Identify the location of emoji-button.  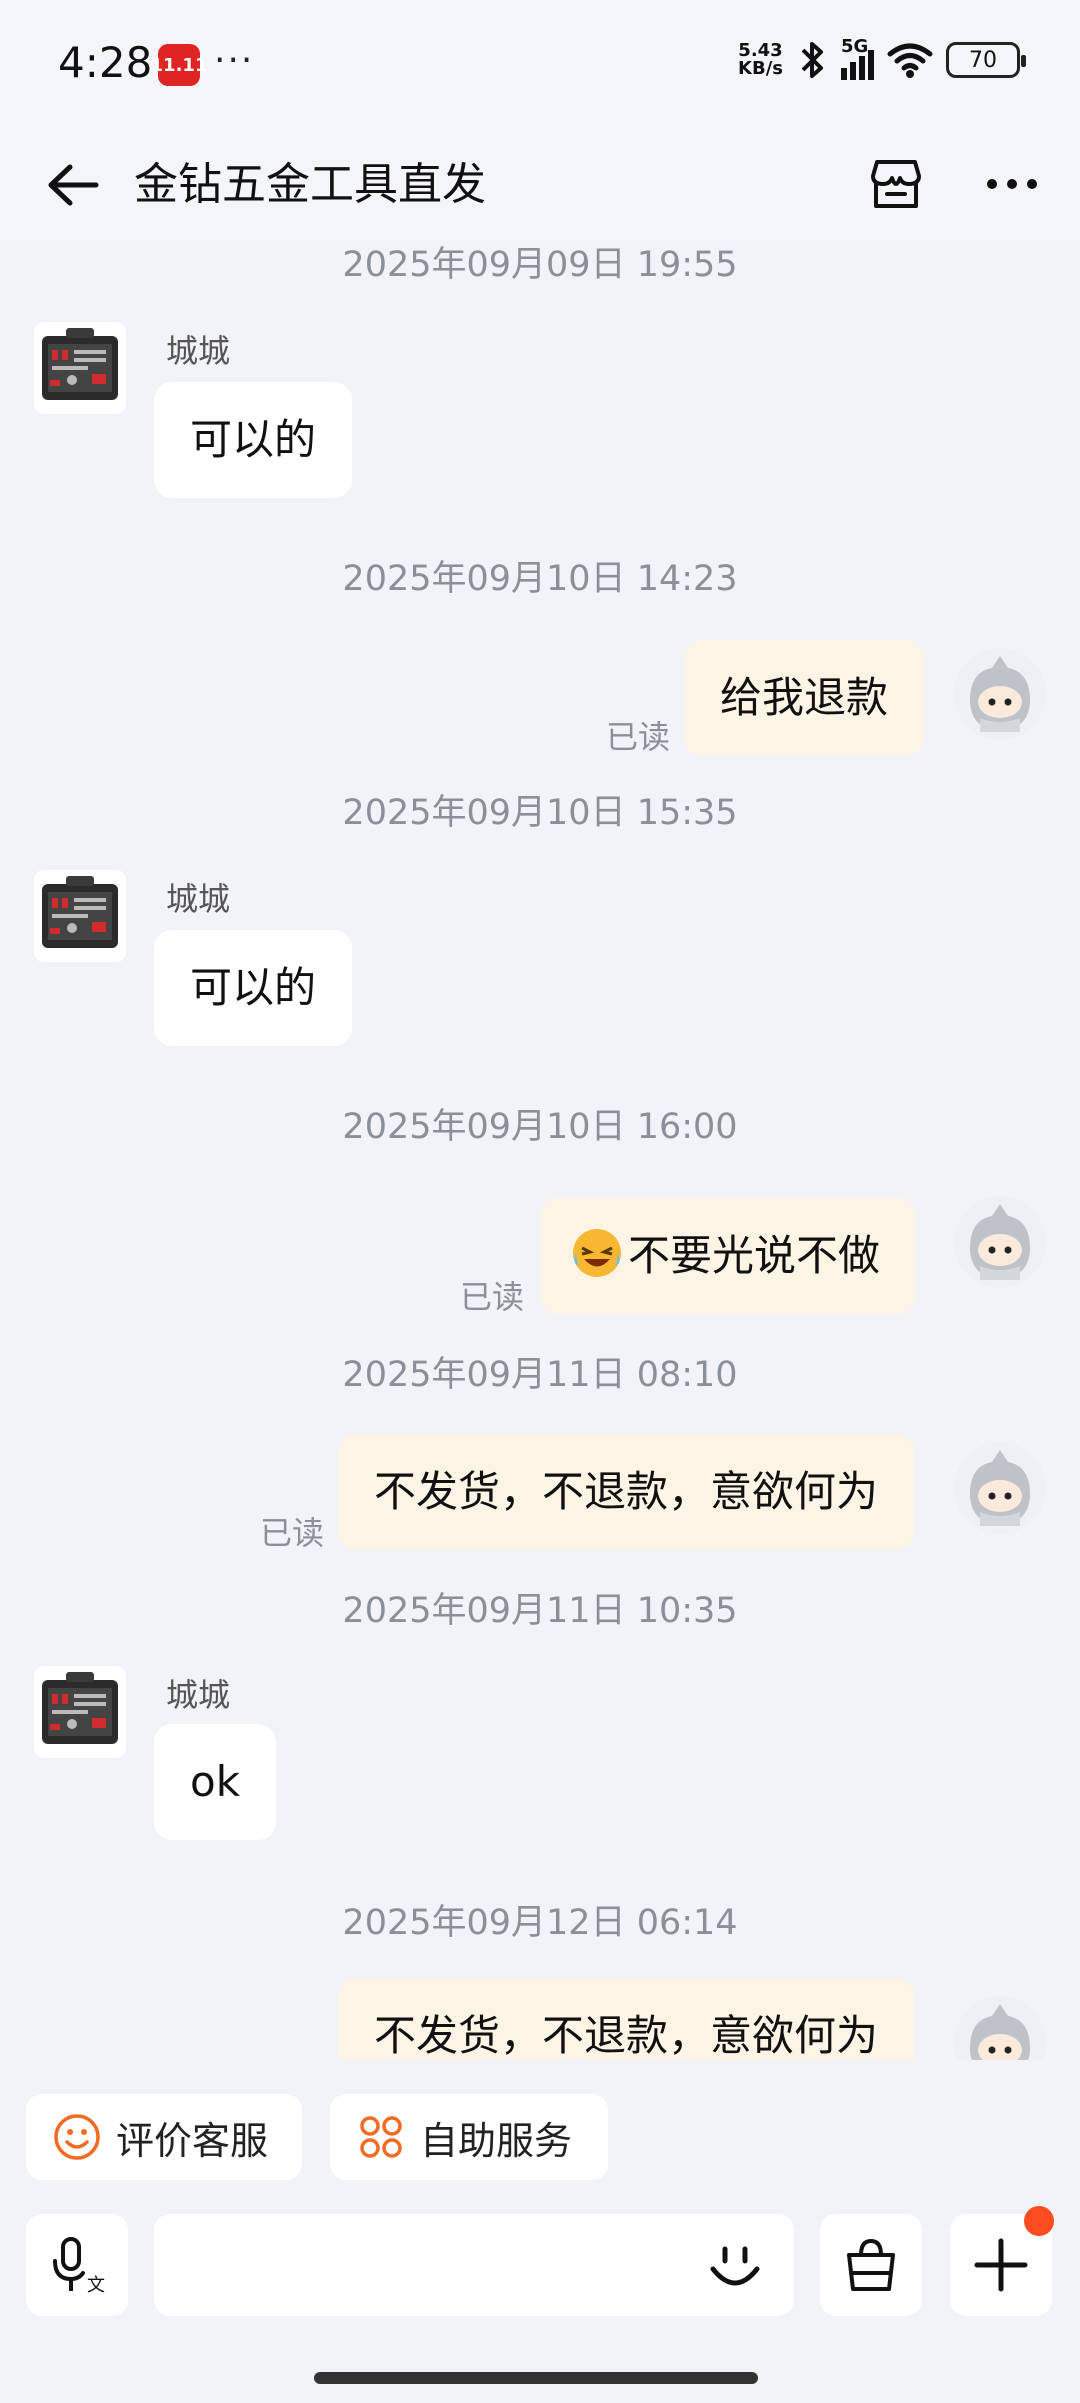
(735, 2265).